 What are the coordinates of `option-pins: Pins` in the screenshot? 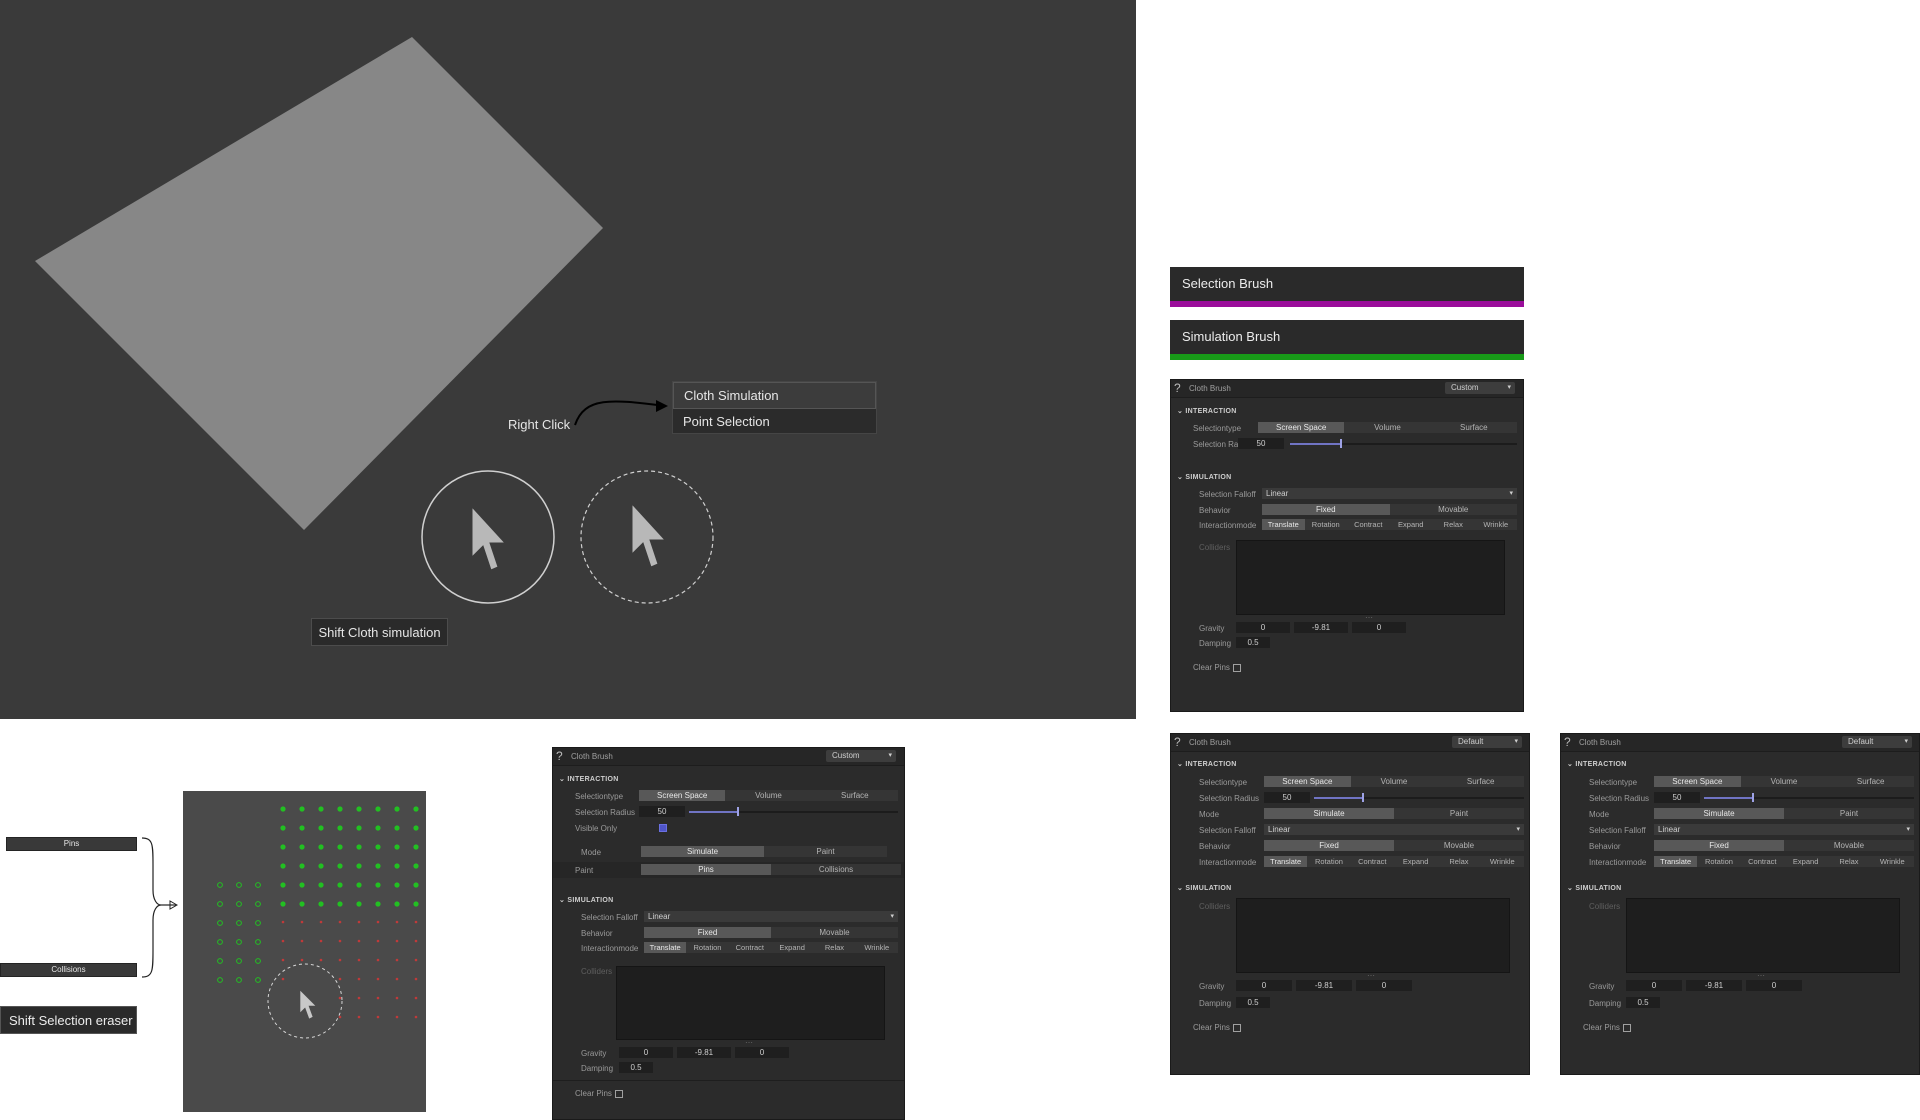 It's located at (706, 869).